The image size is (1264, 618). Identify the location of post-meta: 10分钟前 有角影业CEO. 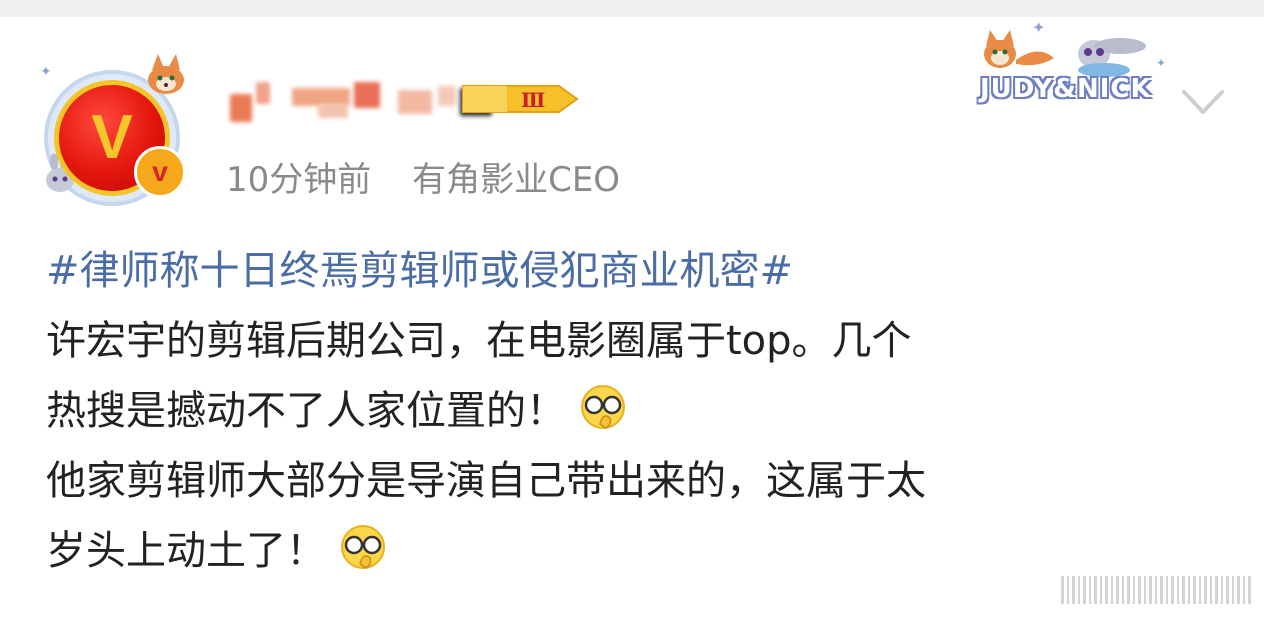
(423, 176).